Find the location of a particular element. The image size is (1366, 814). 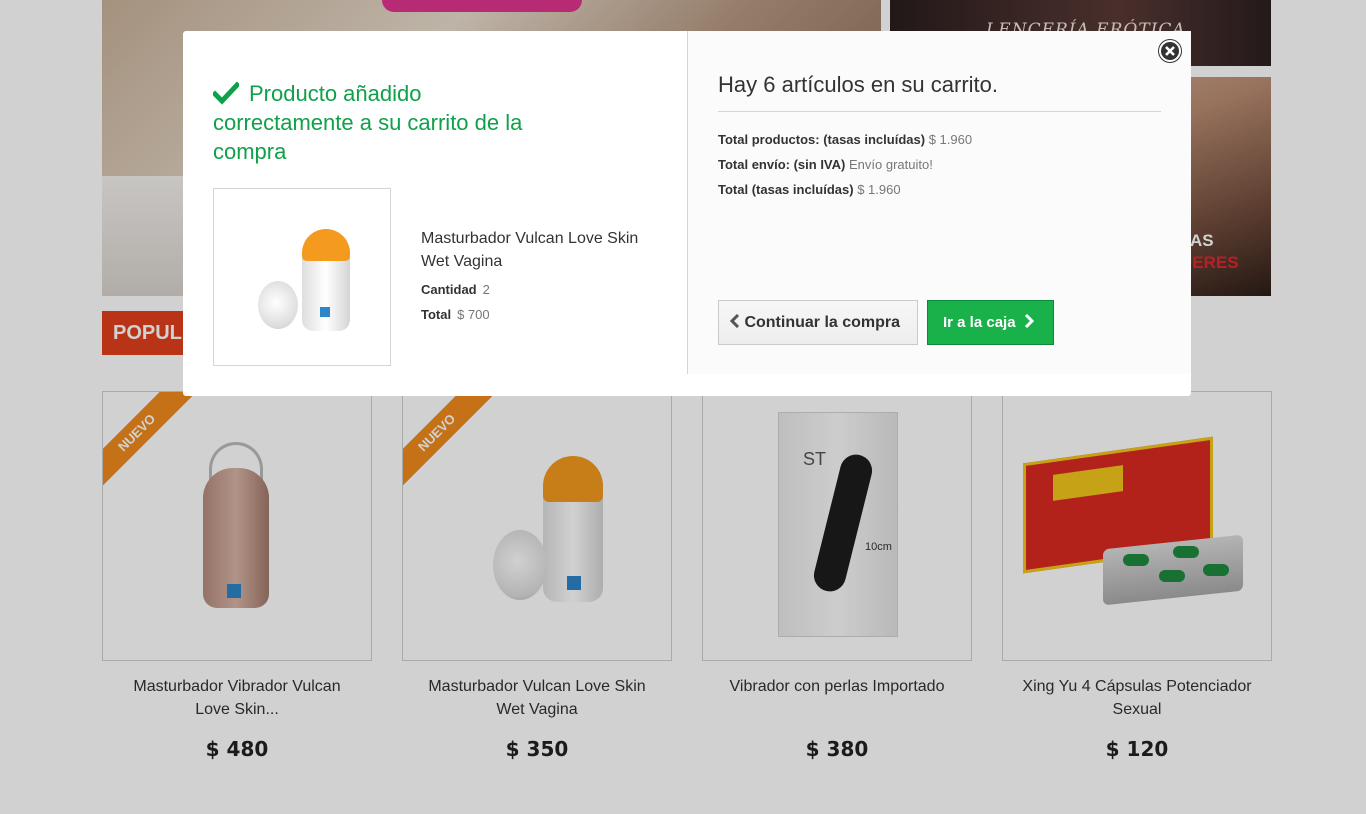

continue-shopping-button: Continuar la compra is located at coordinates (818, 322).